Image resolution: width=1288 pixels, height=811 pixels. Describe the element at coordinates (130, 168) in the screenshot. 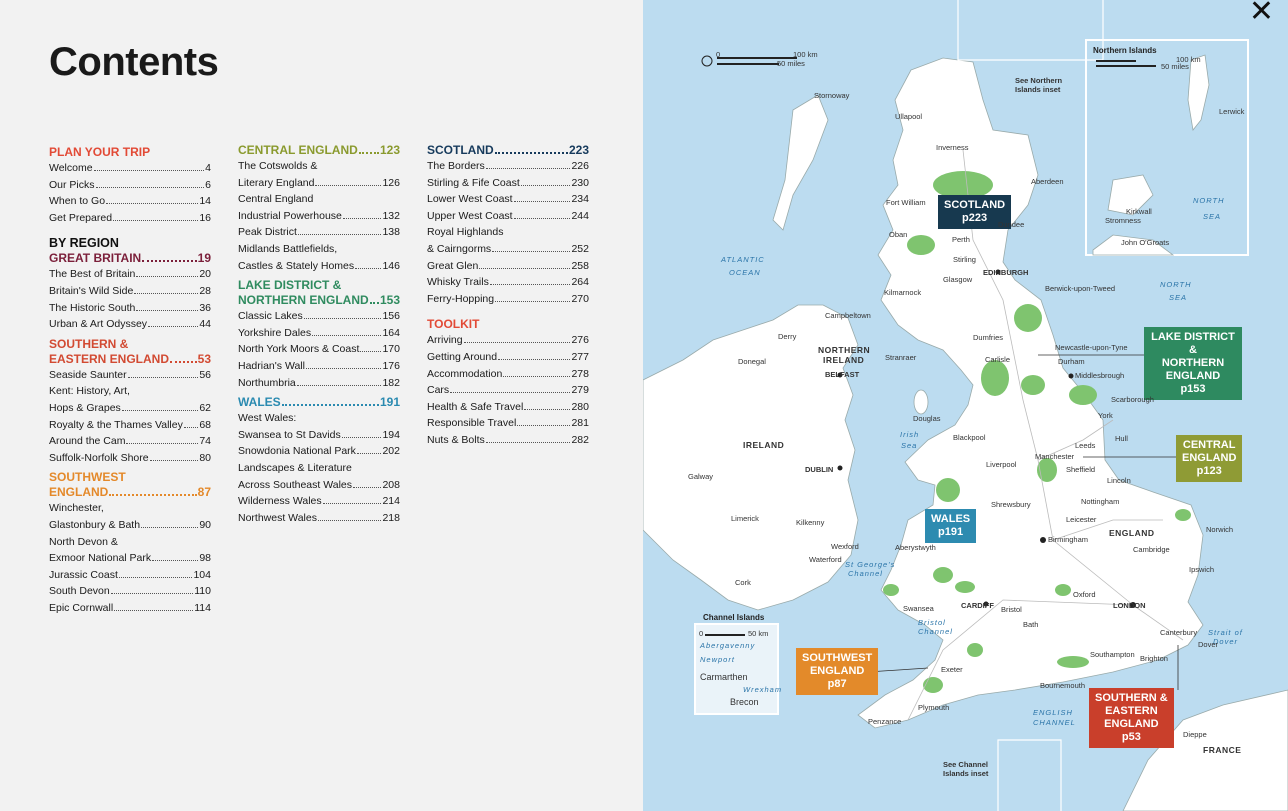

I see `toc-entry: Welcome 4` at that location.